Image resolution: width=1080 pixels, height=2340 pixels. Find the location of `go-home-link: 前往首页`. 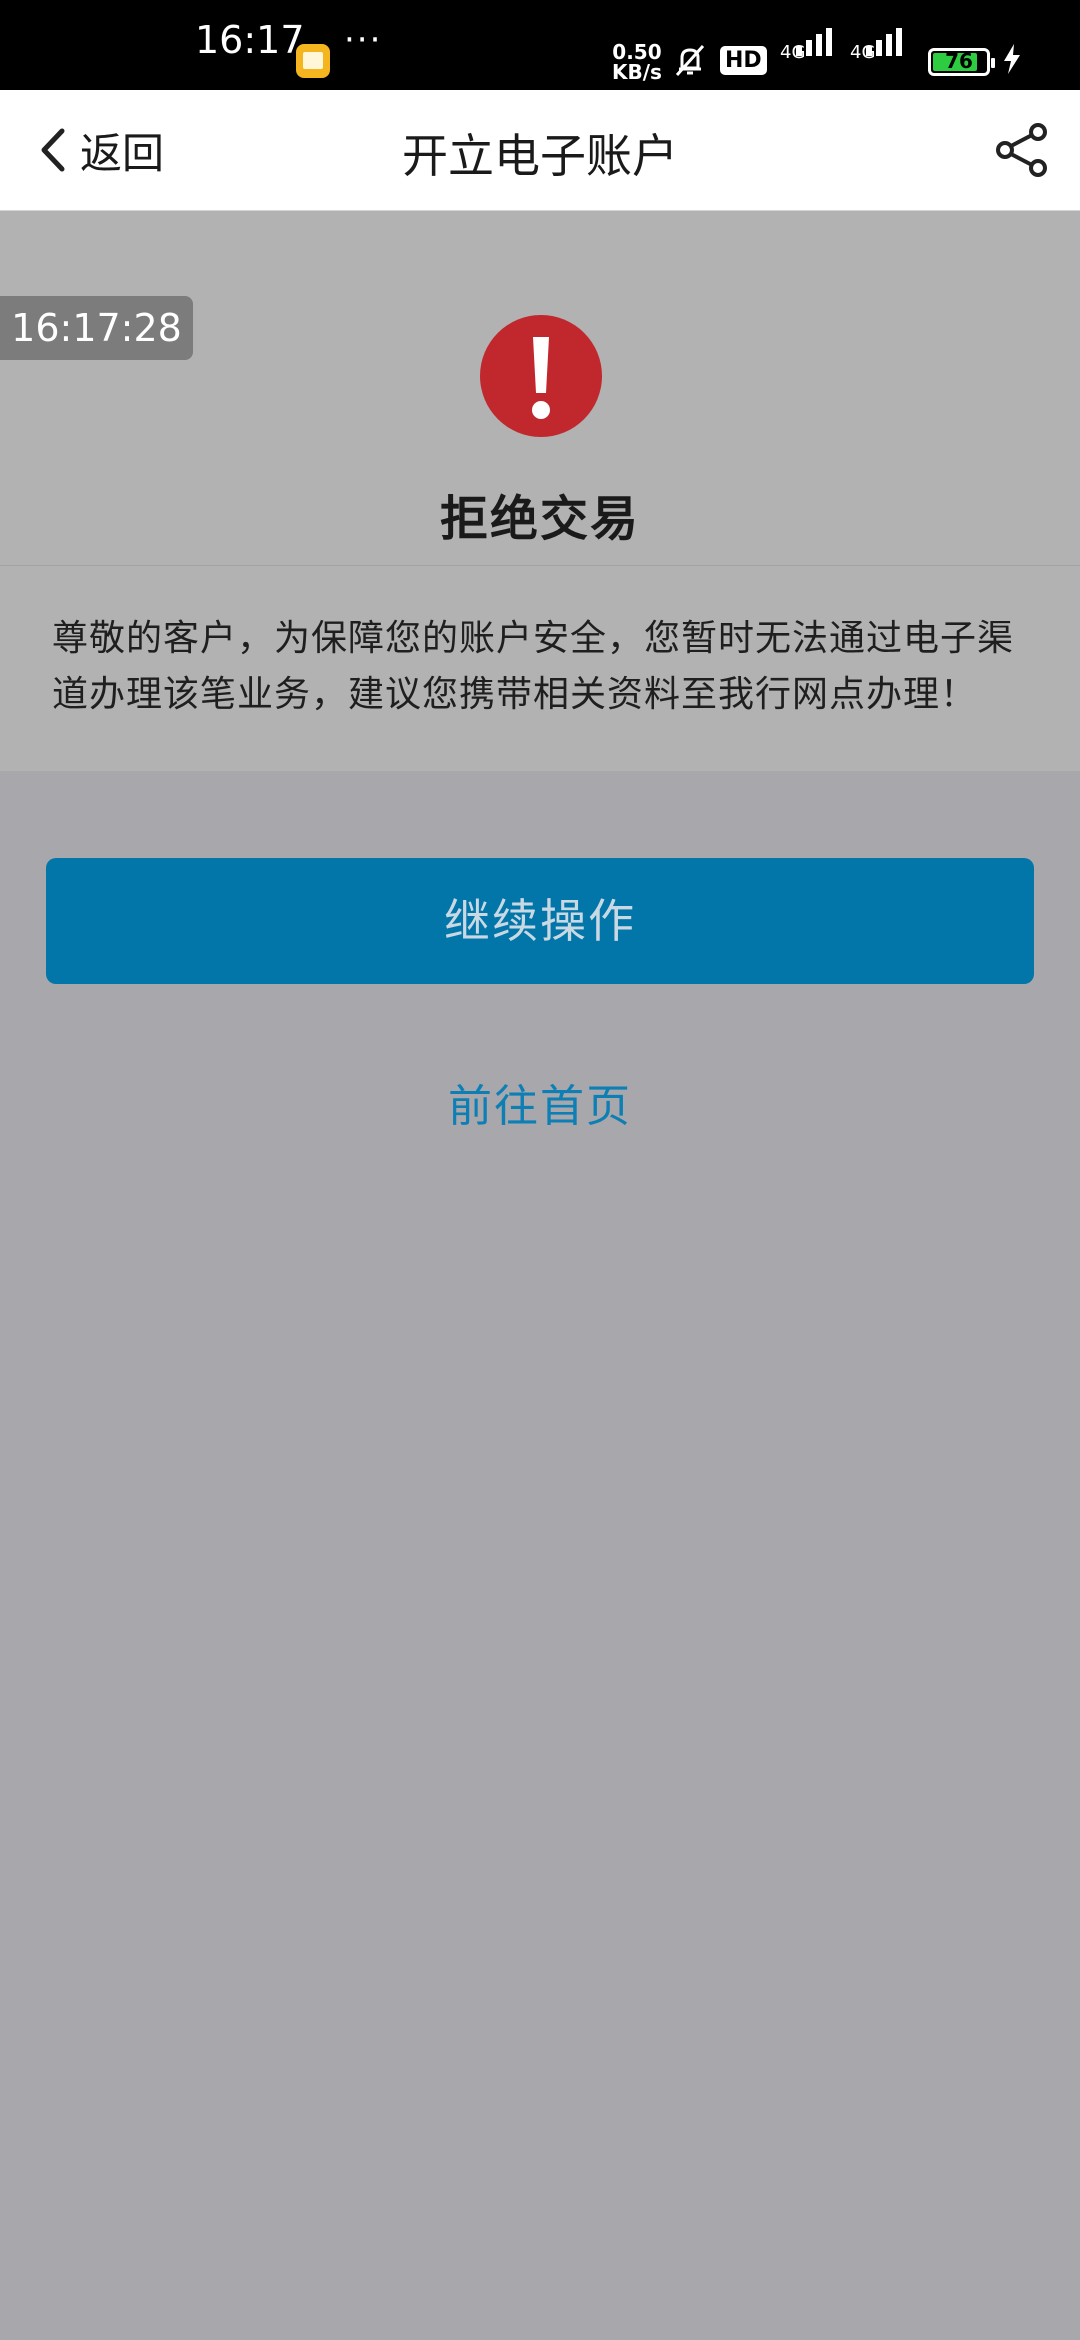

go-home-link: 前往首页 is located at coordinates (540, 1102).